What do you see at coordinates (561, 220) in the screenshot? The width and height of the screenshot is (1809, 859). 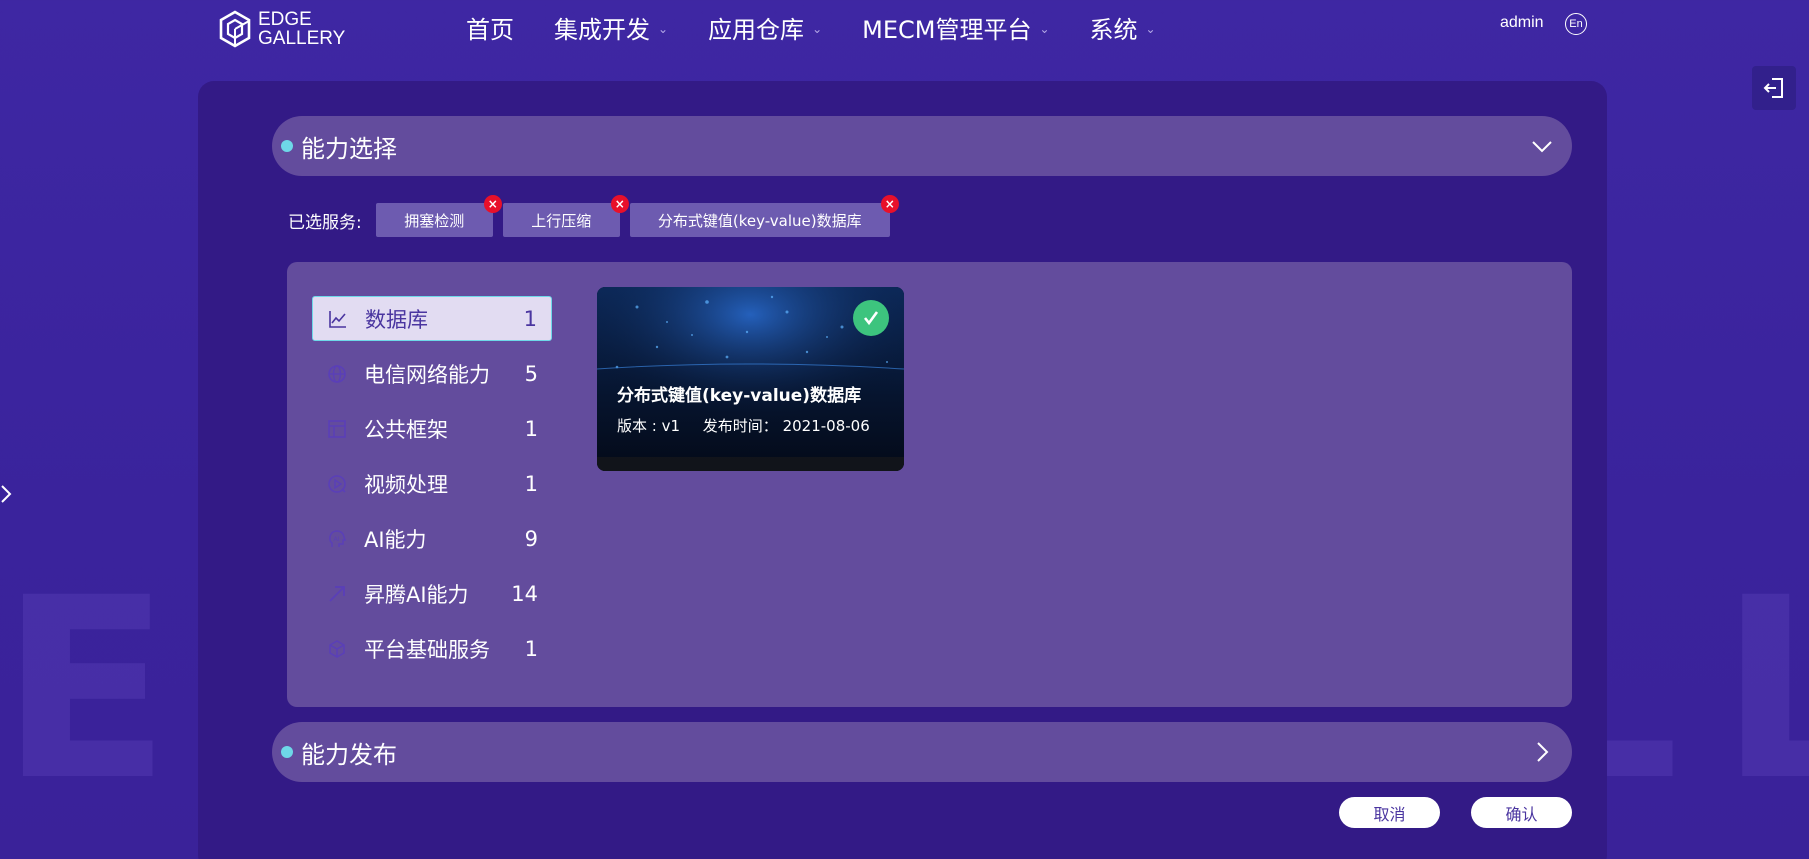 I see `tag-label: 上行压缩` at bounding box center [561, 220].